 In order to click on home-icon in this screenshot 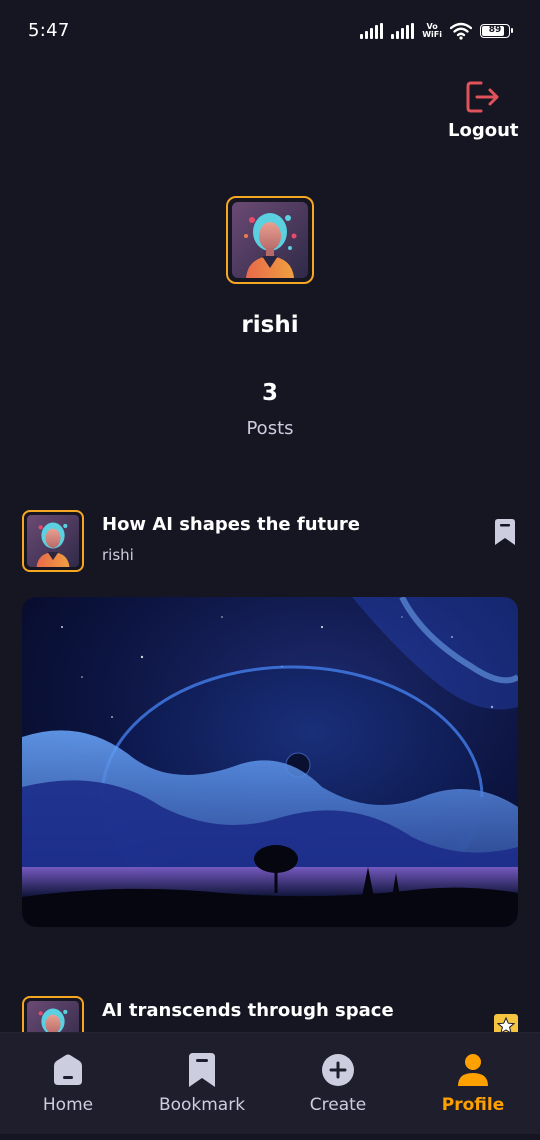, I will do `click(68, 1069)`.